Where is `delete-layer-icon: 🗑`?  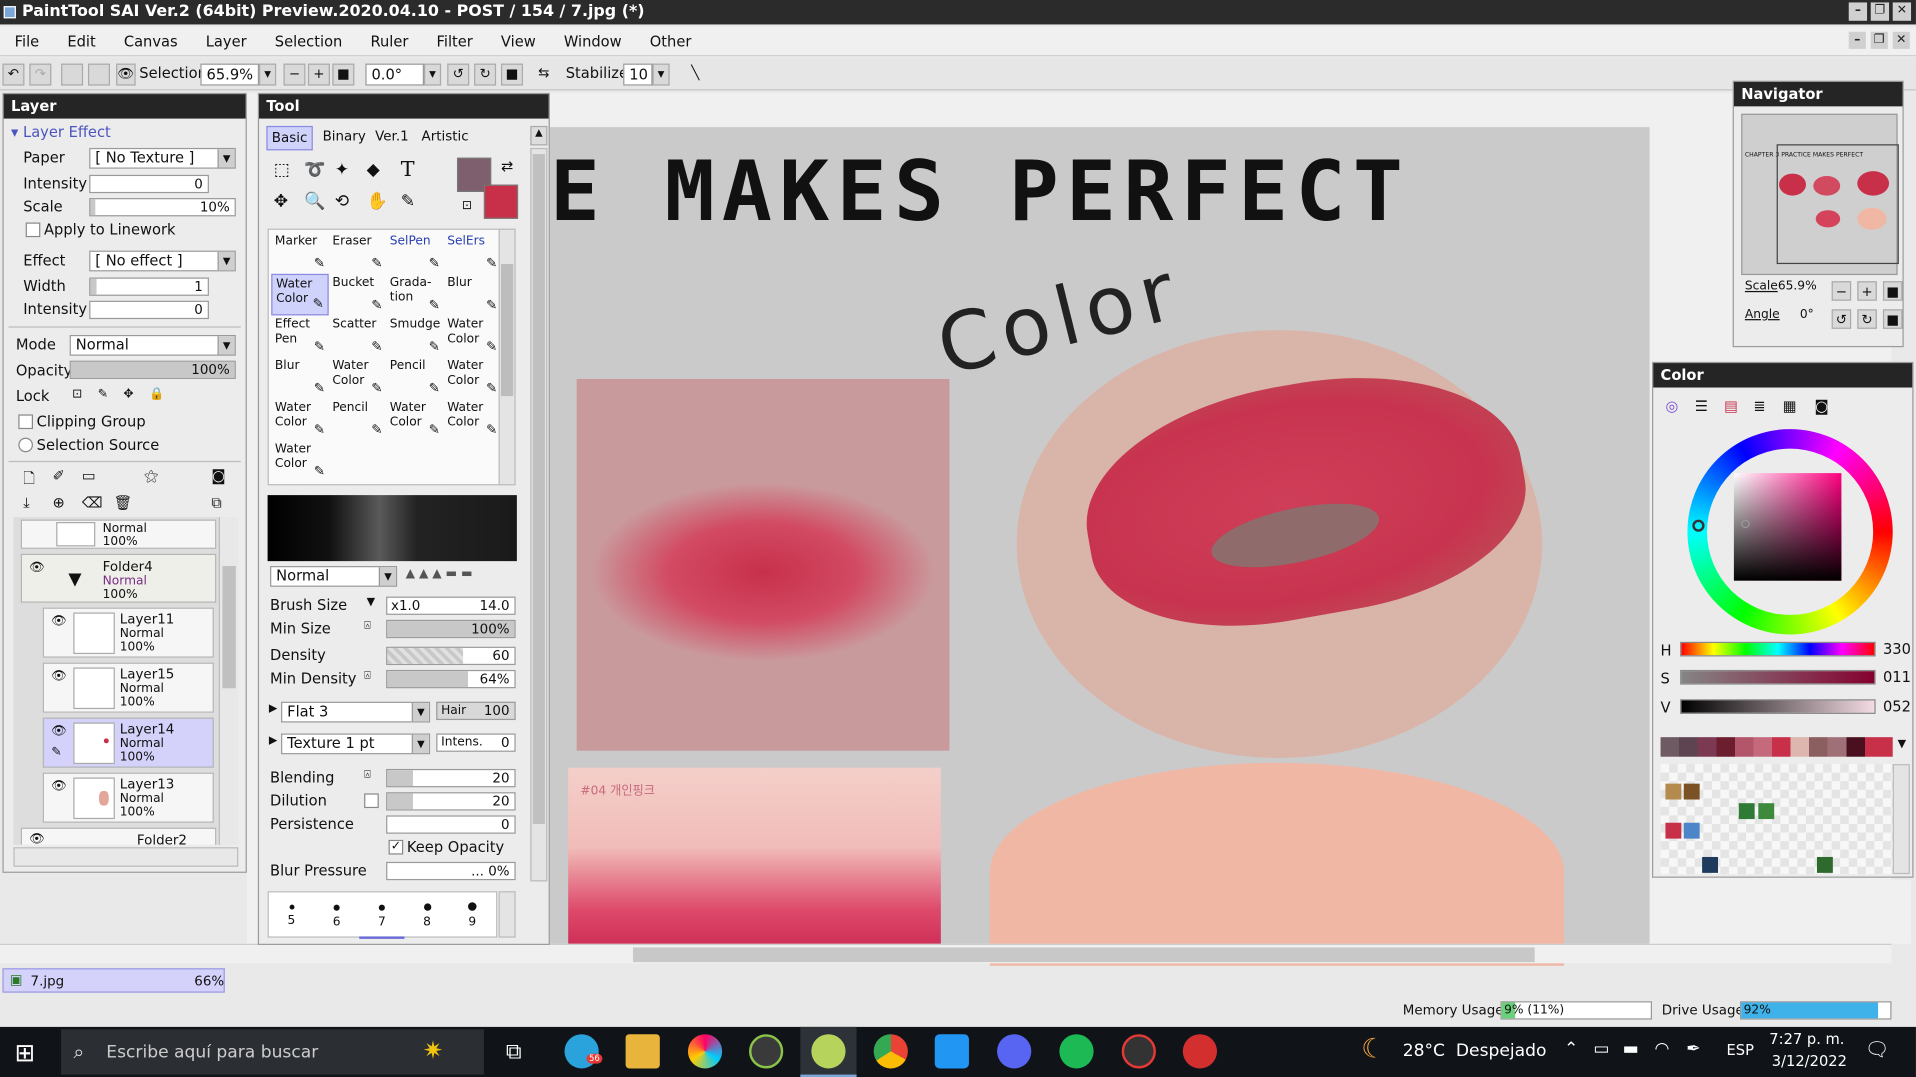 delete-layer-icon: 🗑 is located at coordinates (123, 502).